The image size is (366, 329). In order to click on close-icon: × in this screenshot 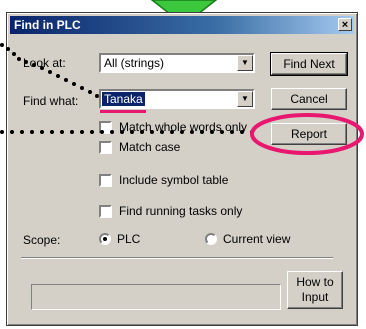, I will do `click(345, 25)`.